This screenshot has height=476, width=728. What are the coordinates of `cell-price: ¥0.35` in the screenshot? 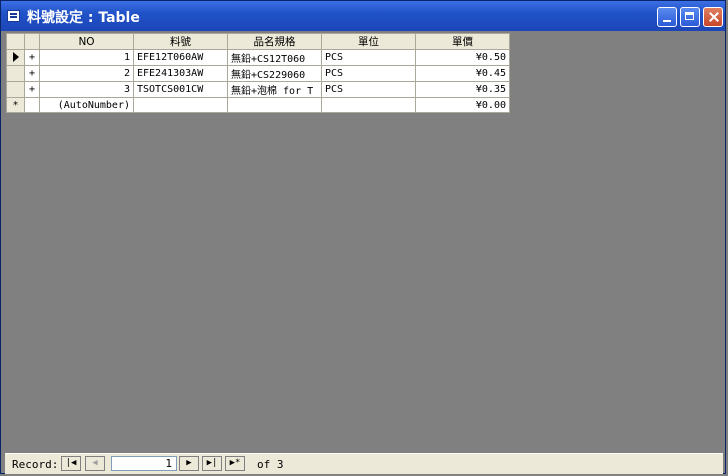 It's located at (462, 89).